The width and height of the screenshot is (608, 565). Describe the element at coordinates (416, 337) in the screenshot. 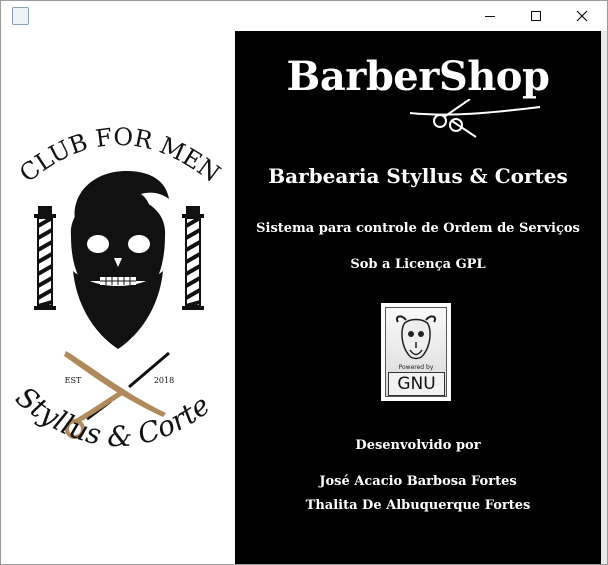

I see `gnu-head-icon` at that location.